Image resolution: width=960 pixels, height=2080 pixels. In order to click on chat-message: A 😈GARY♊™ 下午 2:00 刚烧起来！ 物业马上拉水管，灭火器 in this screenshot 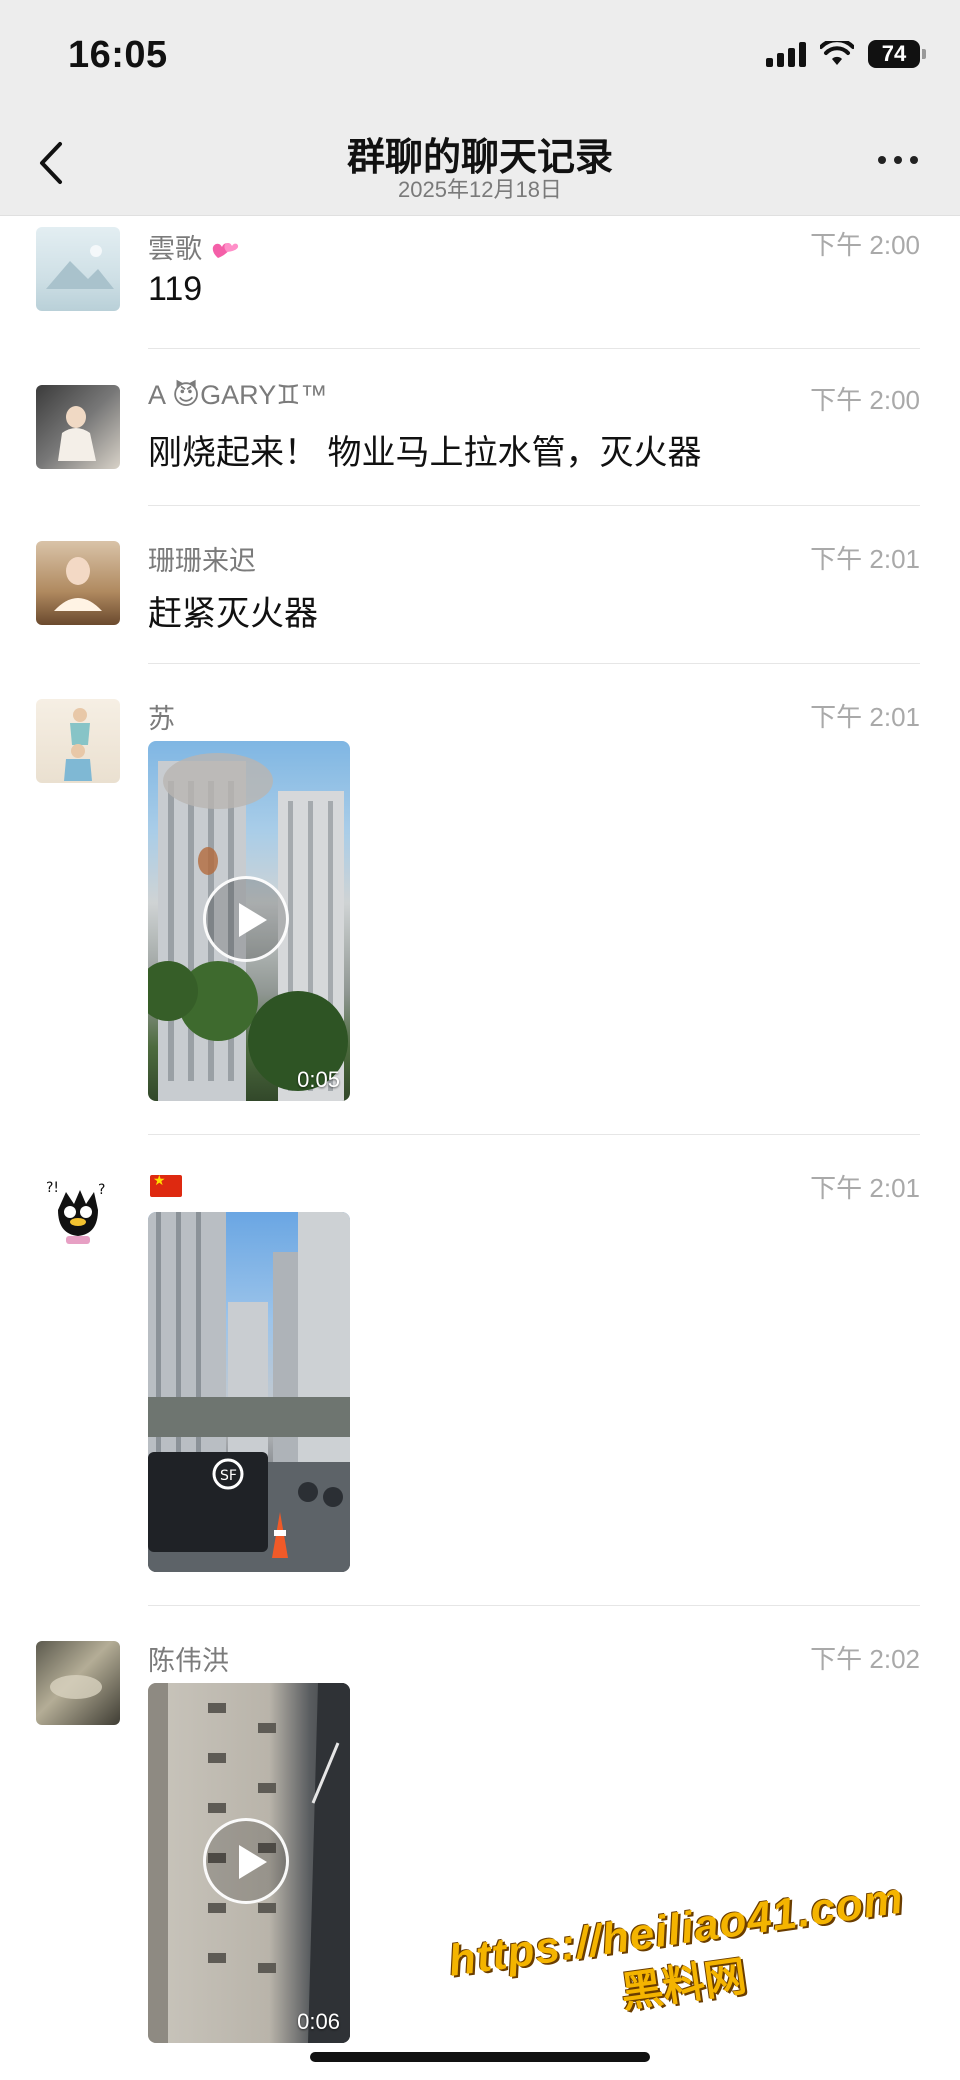, I will do `click(480, 427)`.